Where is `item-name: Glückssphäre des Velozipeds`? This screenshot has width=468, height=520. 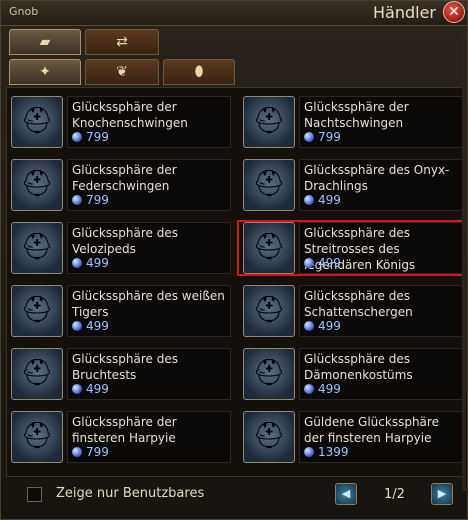
item-name: Glückssphäre des Velozipeds is located at coordinates (125, 241).